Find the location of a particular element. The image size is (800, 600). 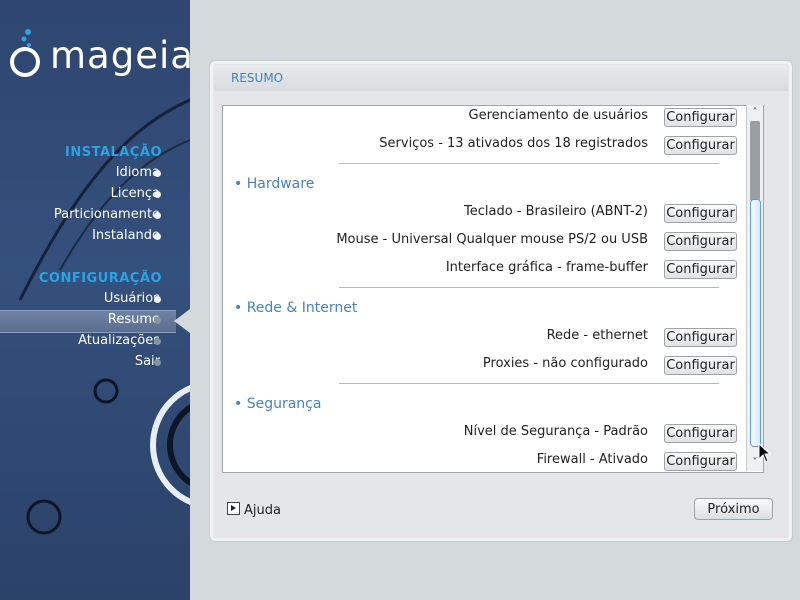

row-label: Rede - ethernet is located at coordinates (597, 335).